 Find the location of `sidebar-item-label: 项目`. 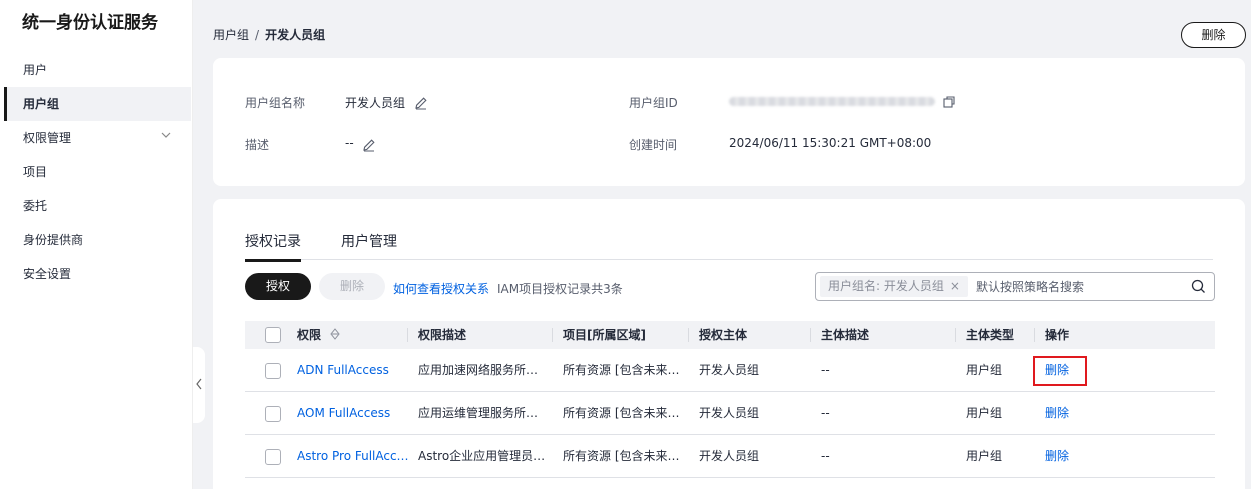

sidebar-item-label: 项目 is located at coordinates (35, 172).